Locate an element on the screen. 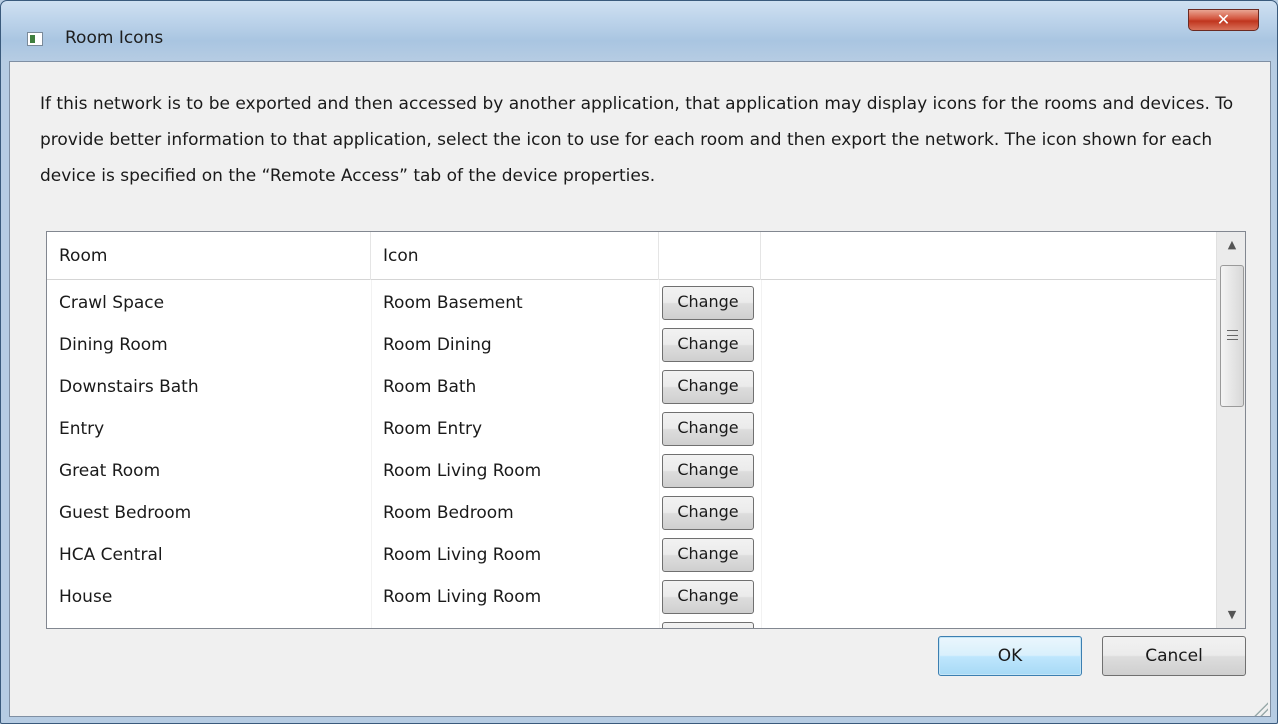 Image resolution: width=1278 pixels, height=724 pixels. close-button: ✕ is located at coordinates (1223, 20).